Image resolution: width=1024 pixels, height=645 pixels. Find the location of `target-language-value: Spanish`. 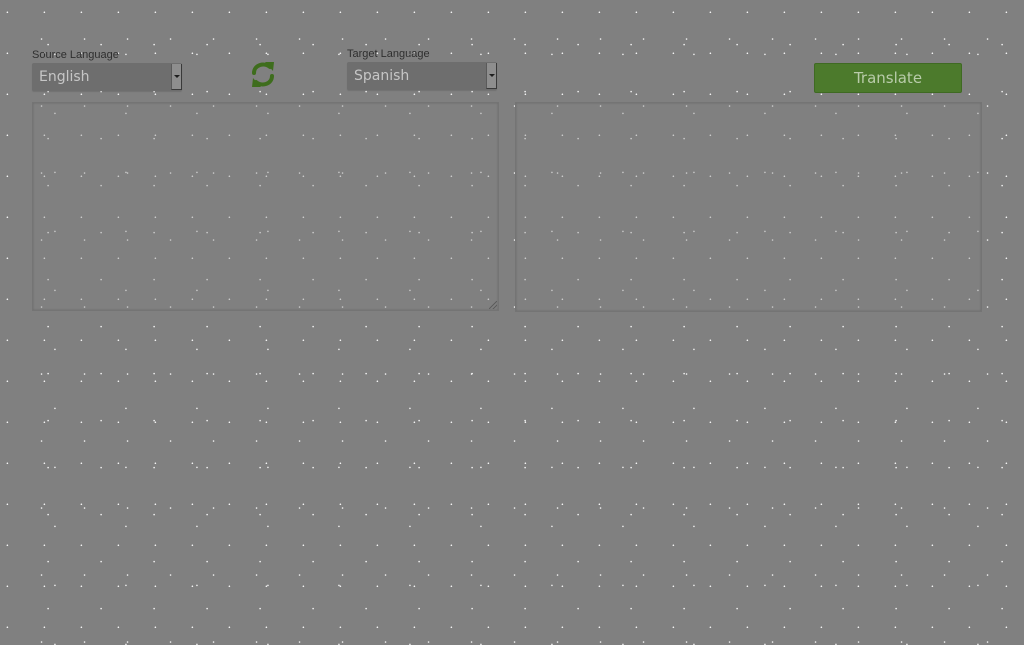

target-language-value: Spanish is located at coordinates (382, 76).